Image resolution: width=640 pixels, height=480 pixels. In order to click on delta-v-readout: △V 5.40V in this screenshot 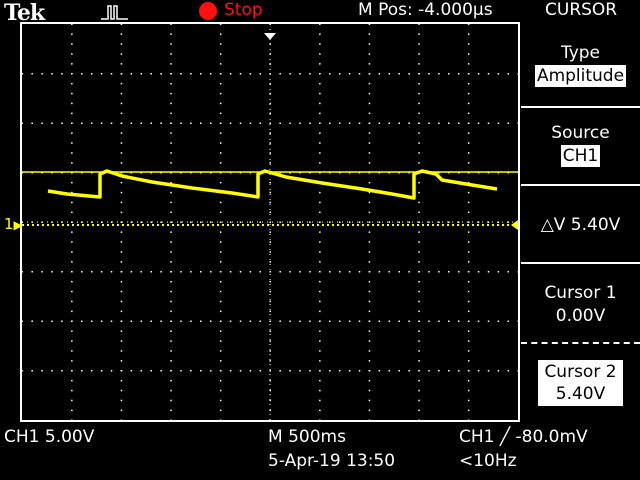, I will do `click(580, 225)`.